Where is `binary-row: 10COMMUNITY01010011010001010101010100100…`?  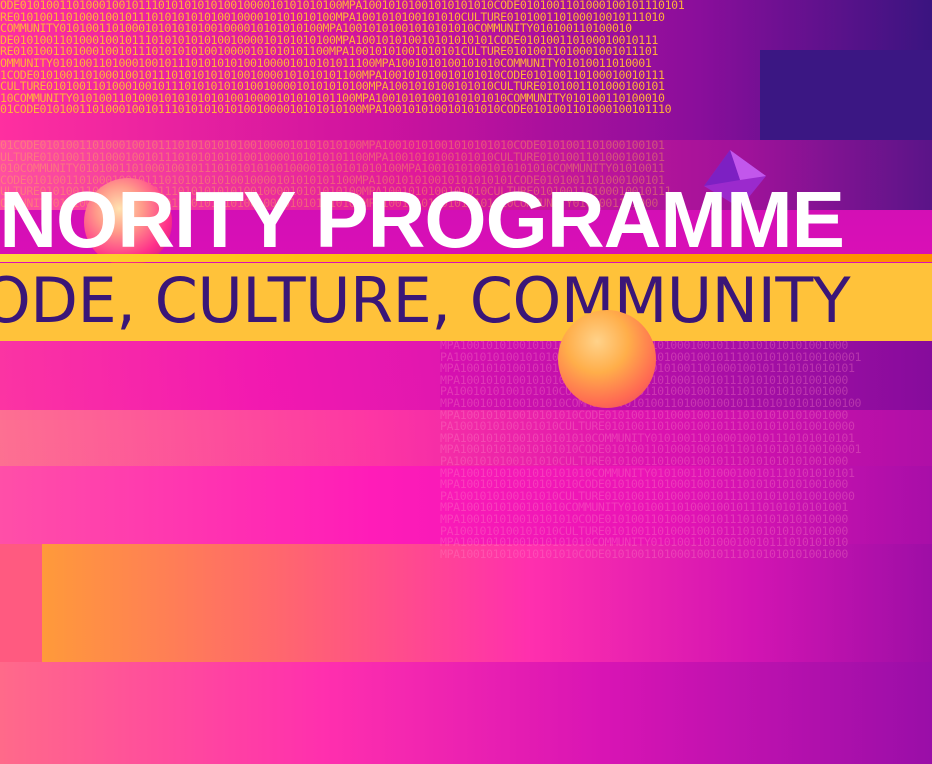
binary-row: 10COMMUNITY01010011010001010101010100100… is located at coordinates (332, 98).